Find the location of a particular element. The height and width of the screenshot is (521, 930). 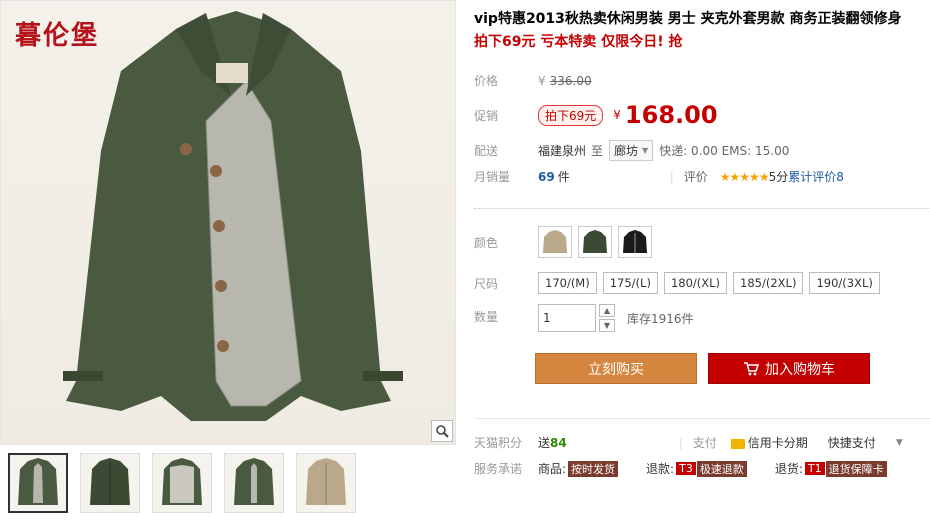

cart-icon is located at coordinates (751, 368).